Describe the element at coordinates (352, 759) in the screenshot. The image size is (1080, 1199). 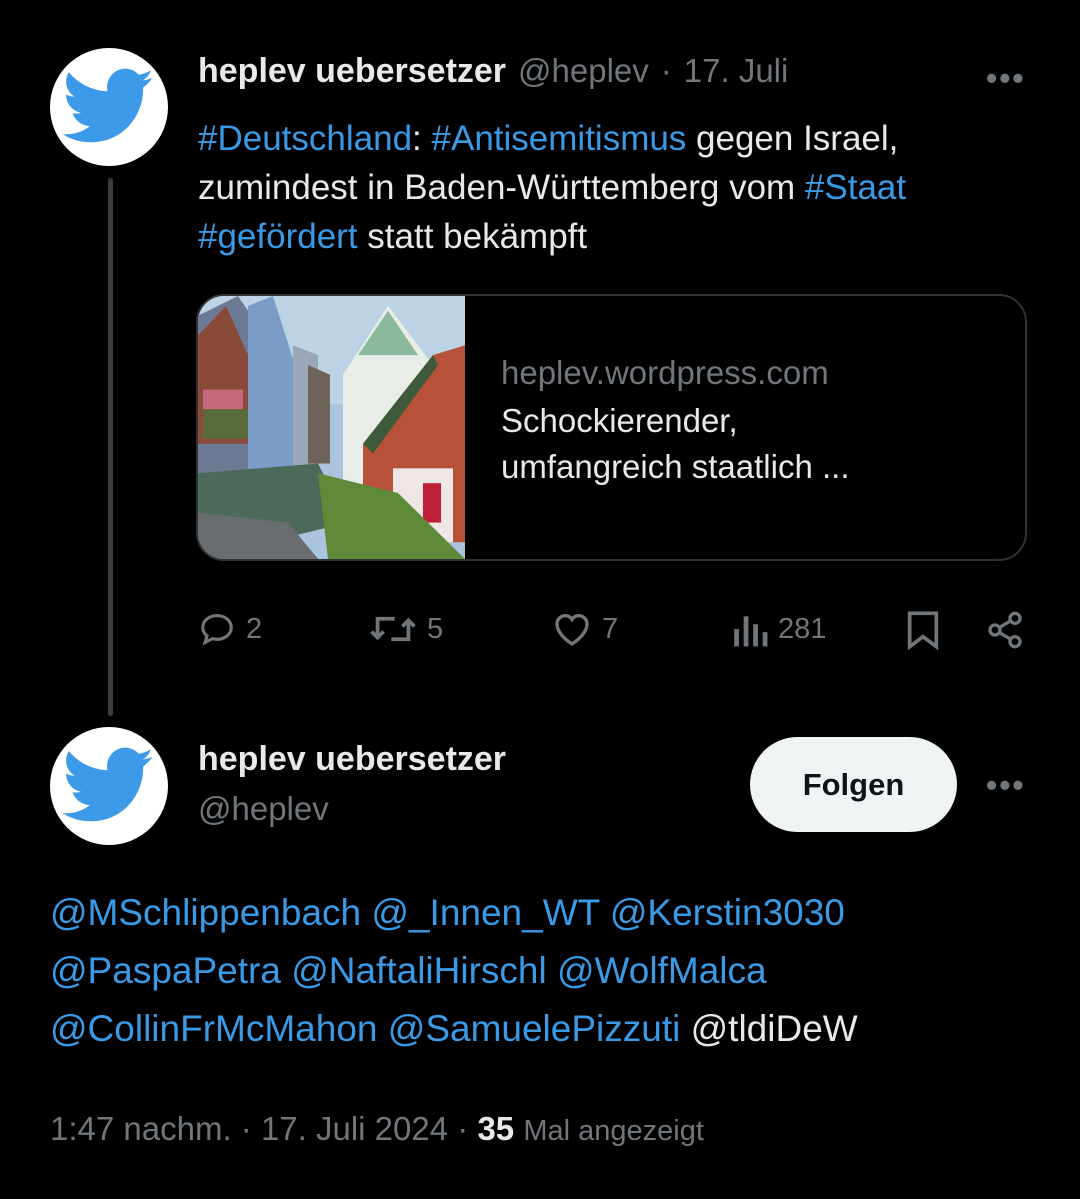
I see `reply-author-name: heplev uebersetzer` at that location.